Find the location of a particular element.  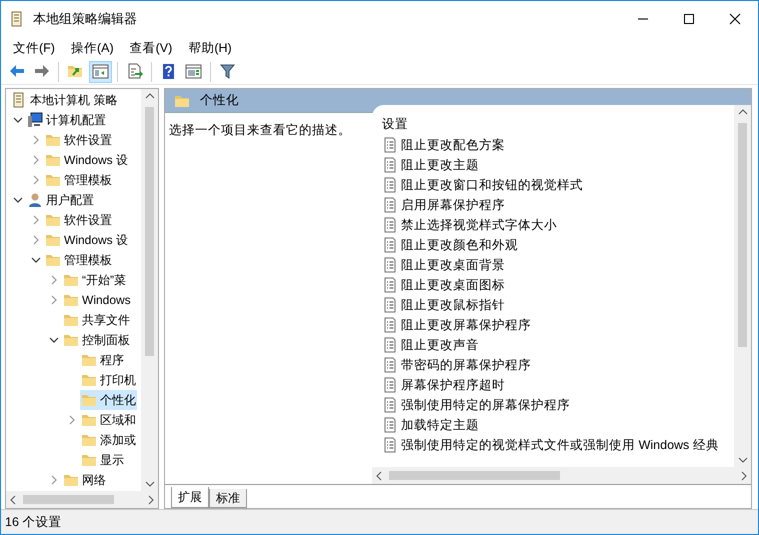

tree-pane-icon is located at coordinates (100, 71).